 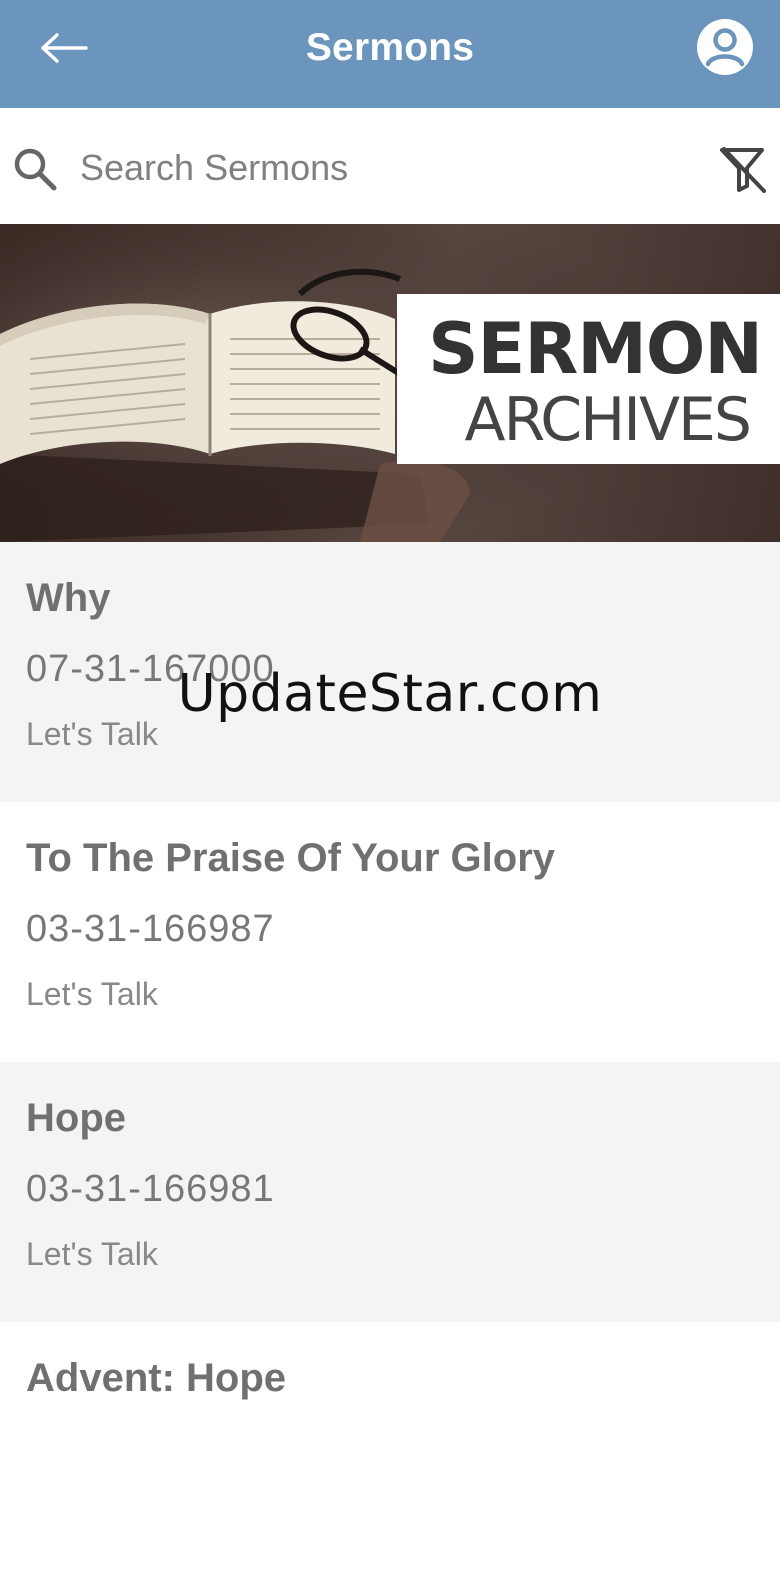 I want to click on sermon-code: 03-31-166987, so click(x=150, y=929).